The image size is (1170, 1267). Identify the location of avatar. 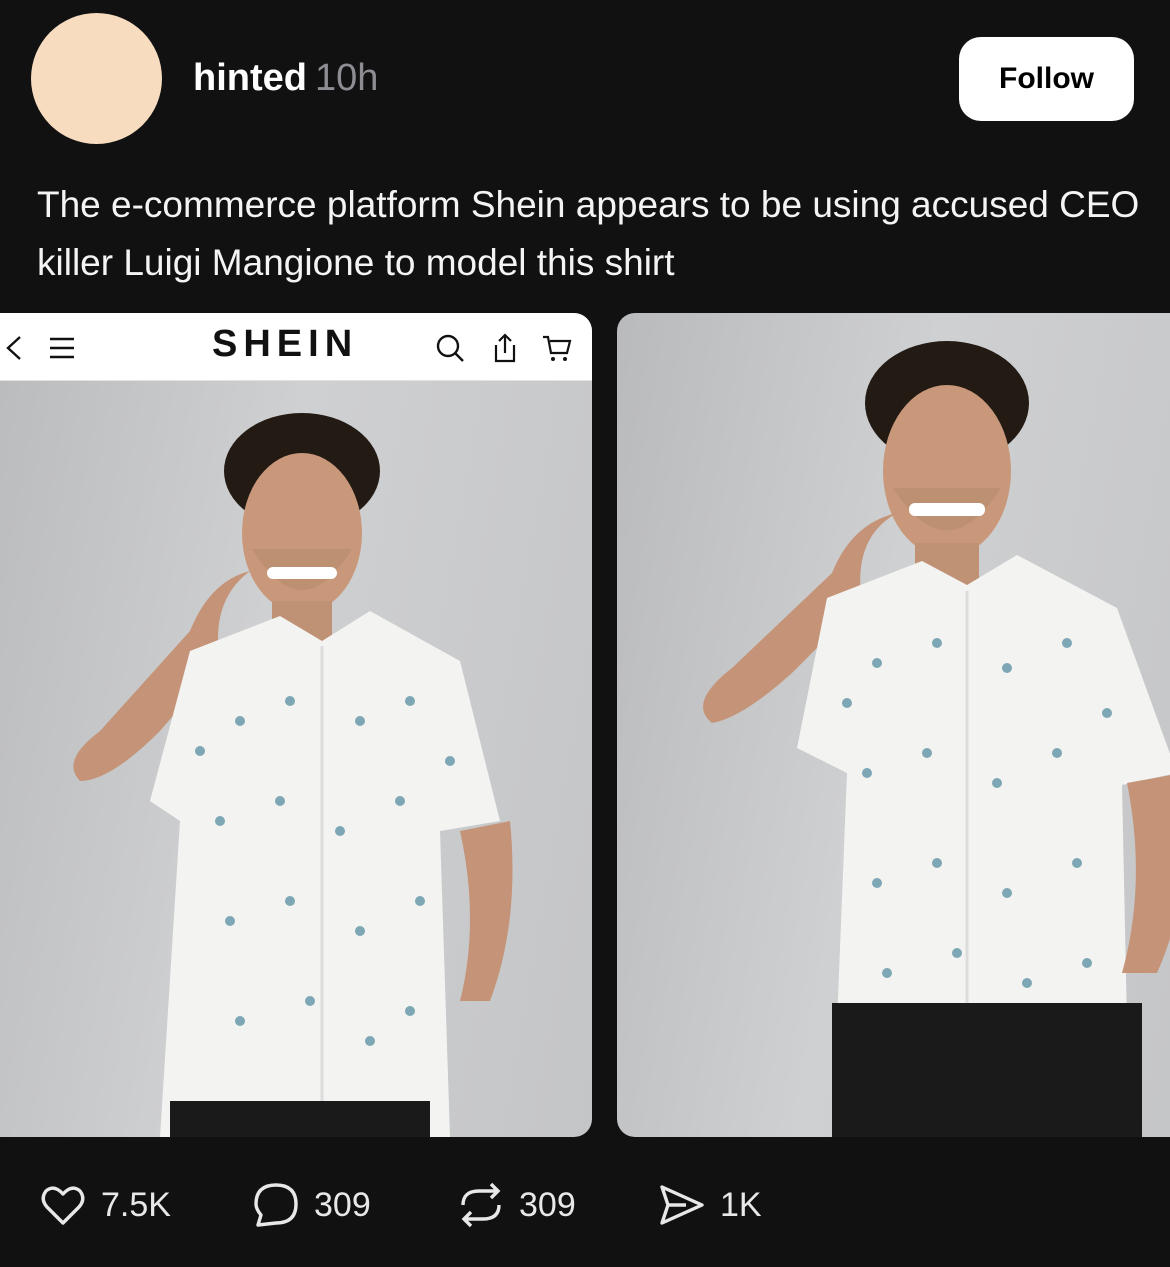
(96, 78).